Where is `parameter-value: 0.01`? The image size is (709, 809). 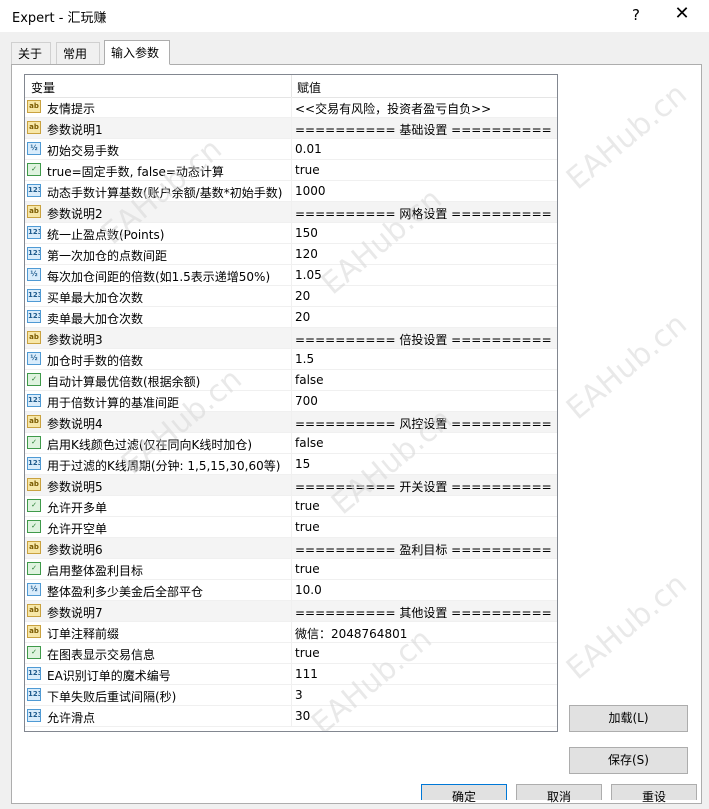
parameter-value: 0.01 is located at coordinates (308, 149).